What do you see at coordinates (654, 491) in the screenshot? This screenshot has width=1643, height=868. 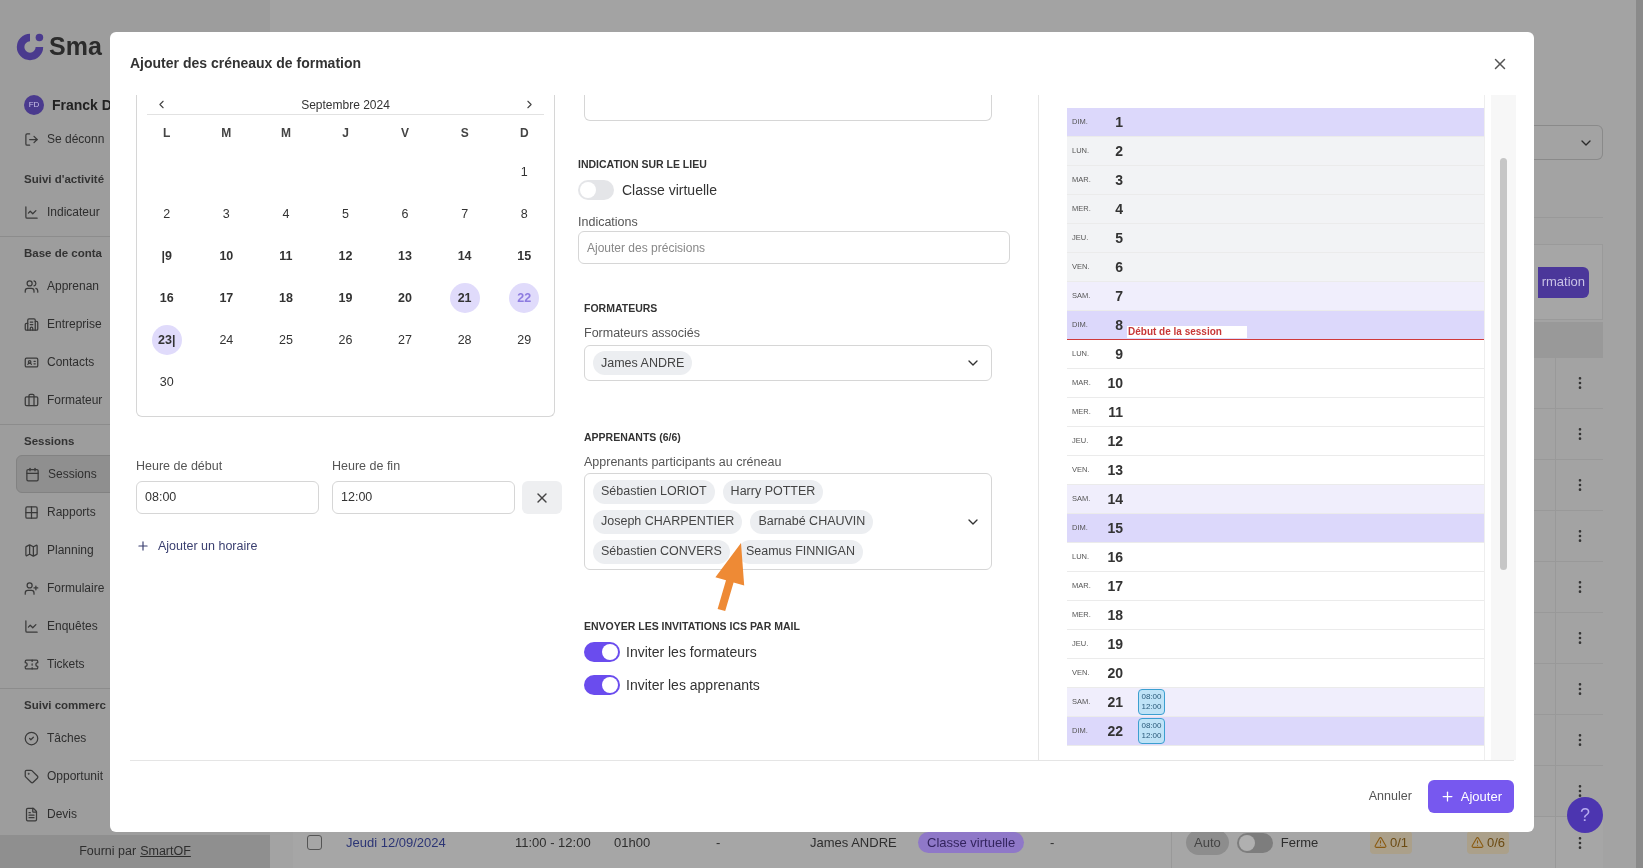 I see `name-chip: Sébastien LORIOT` at bounding box center [654, 491].